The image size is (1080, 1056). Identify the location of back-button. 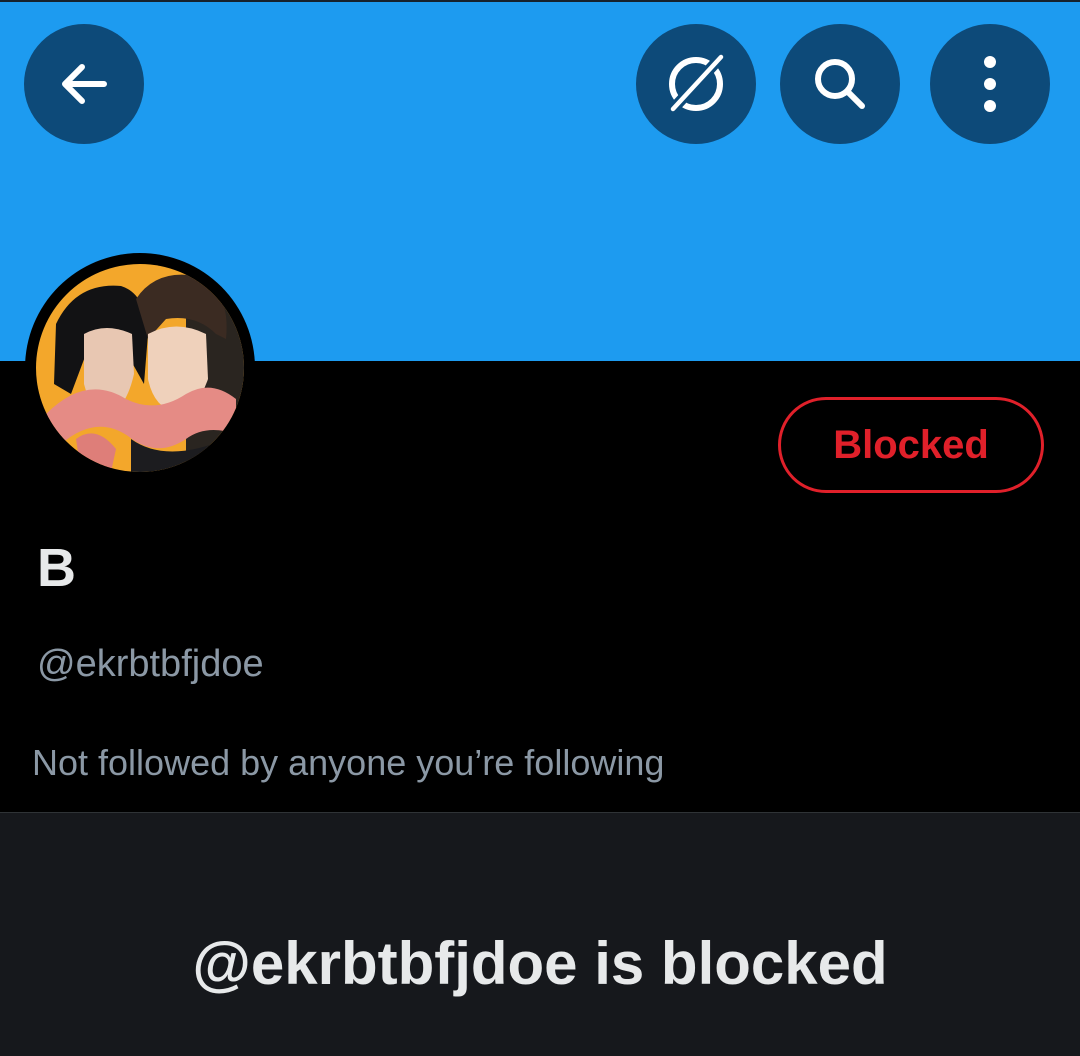
(84, 84).